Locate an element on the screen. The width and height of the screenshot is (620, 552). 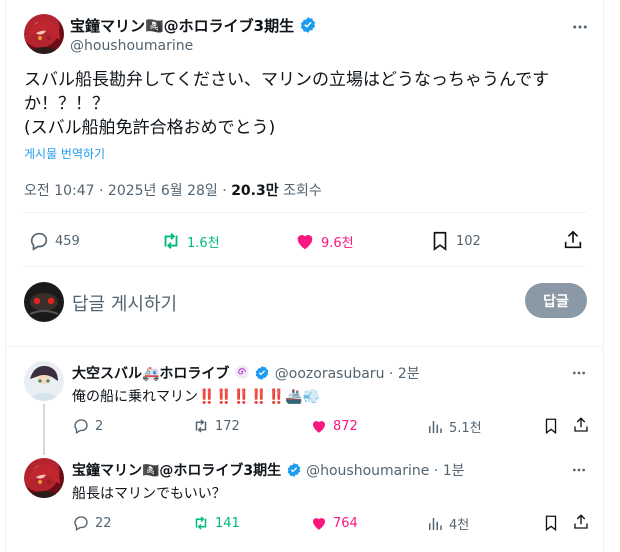
reply-count: 22 is located at coordinates (103, 523).